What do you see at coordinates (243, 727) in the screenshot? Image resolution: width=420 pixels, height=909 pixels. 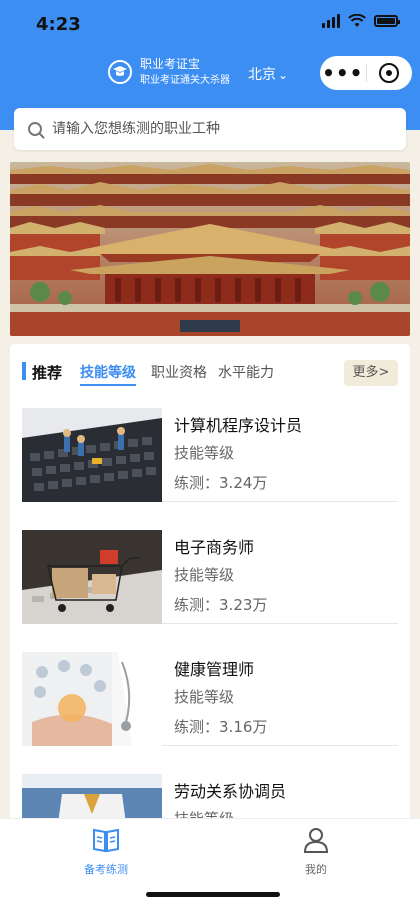 I see `count-value: 3.16万` at bounding box center [243, 727].